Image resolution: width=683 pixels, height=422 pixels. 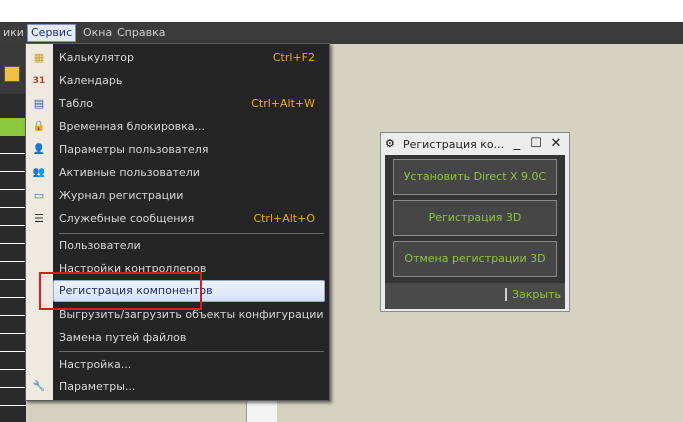 I want to click on menu-item-user-params: 👤 Параметры пользователя, so click(x=177, y=150).